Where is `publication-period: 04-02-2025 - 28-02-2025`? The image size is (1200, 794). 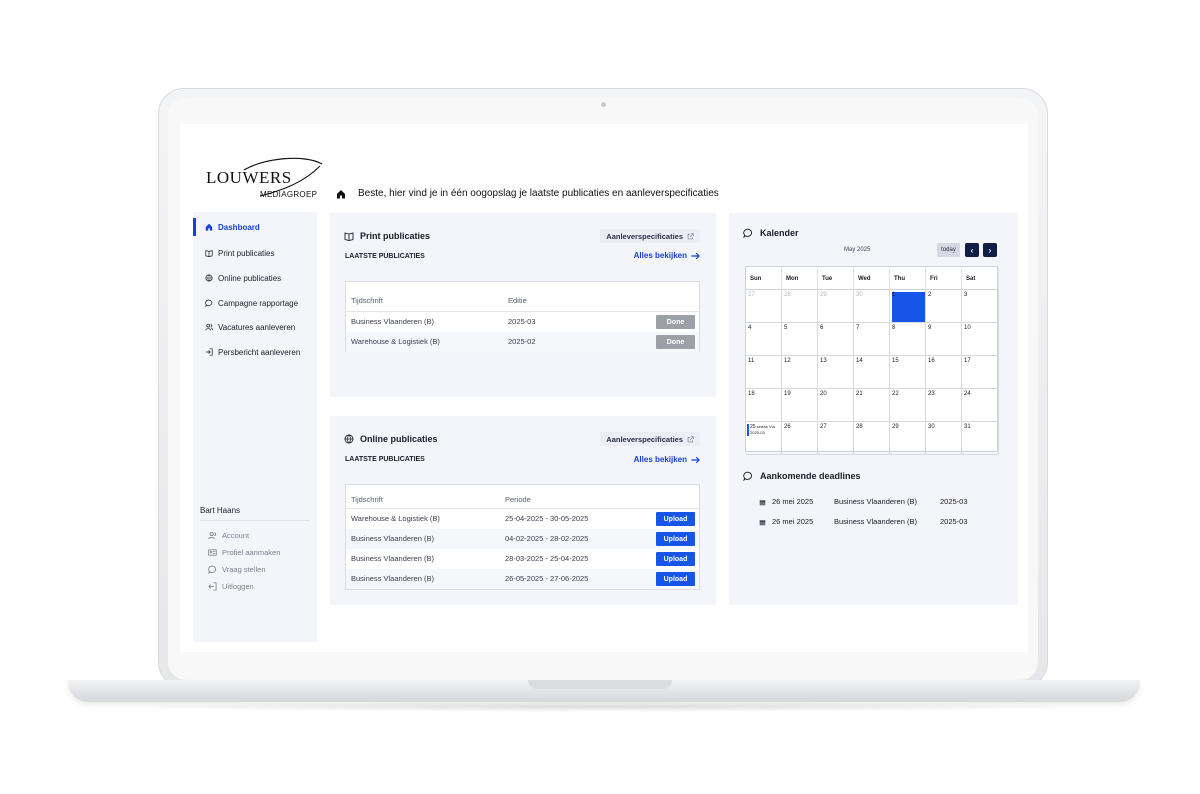 publication-period: 04-02-2025 - 28-02-2025 is located at coordinates (547, 538).